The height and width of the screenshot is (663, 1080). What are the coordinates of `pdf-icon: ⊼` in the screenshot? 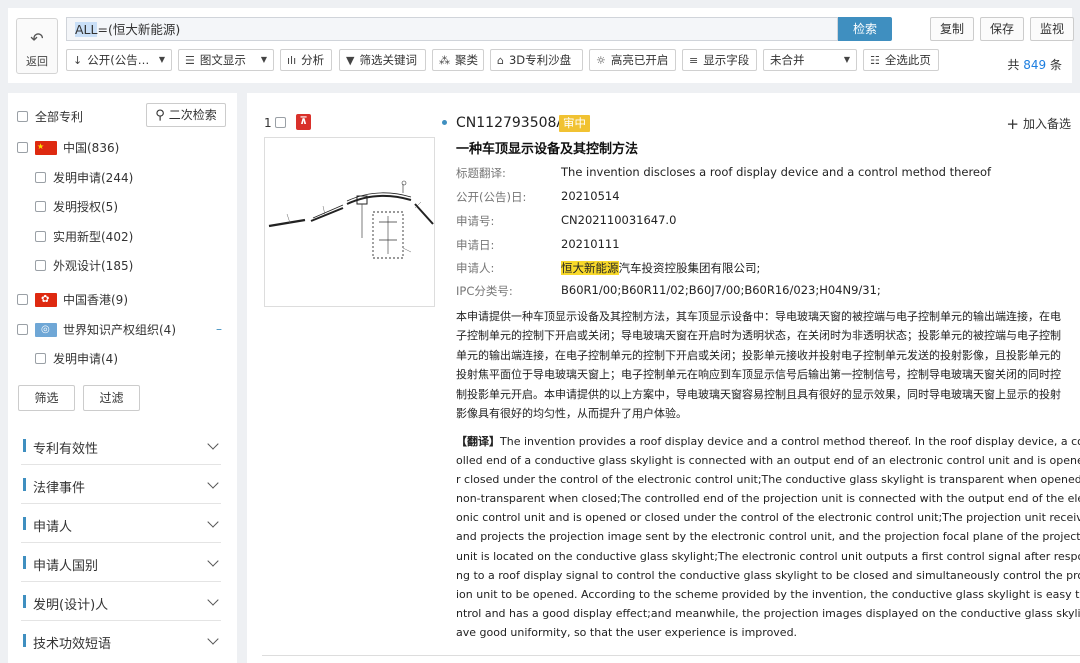 It's located at (303, 122).